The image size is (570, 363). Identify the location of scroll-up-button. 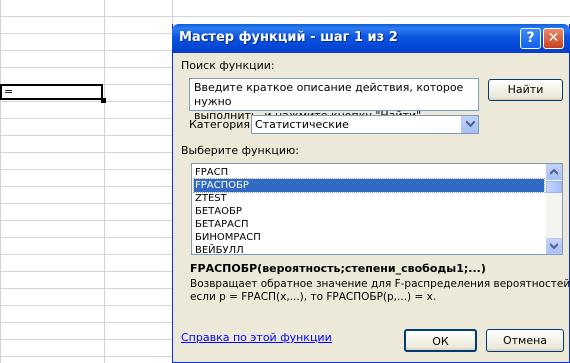
(554, 172).